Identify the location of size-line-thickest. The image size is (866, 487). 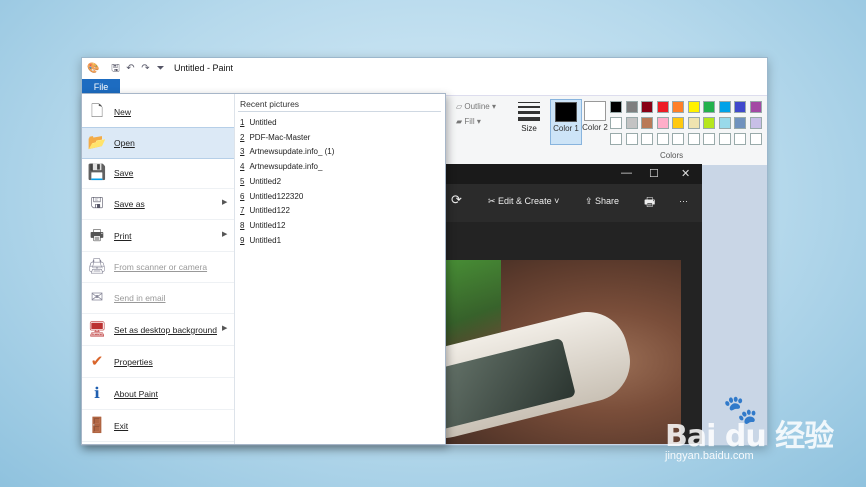
(529, 119).